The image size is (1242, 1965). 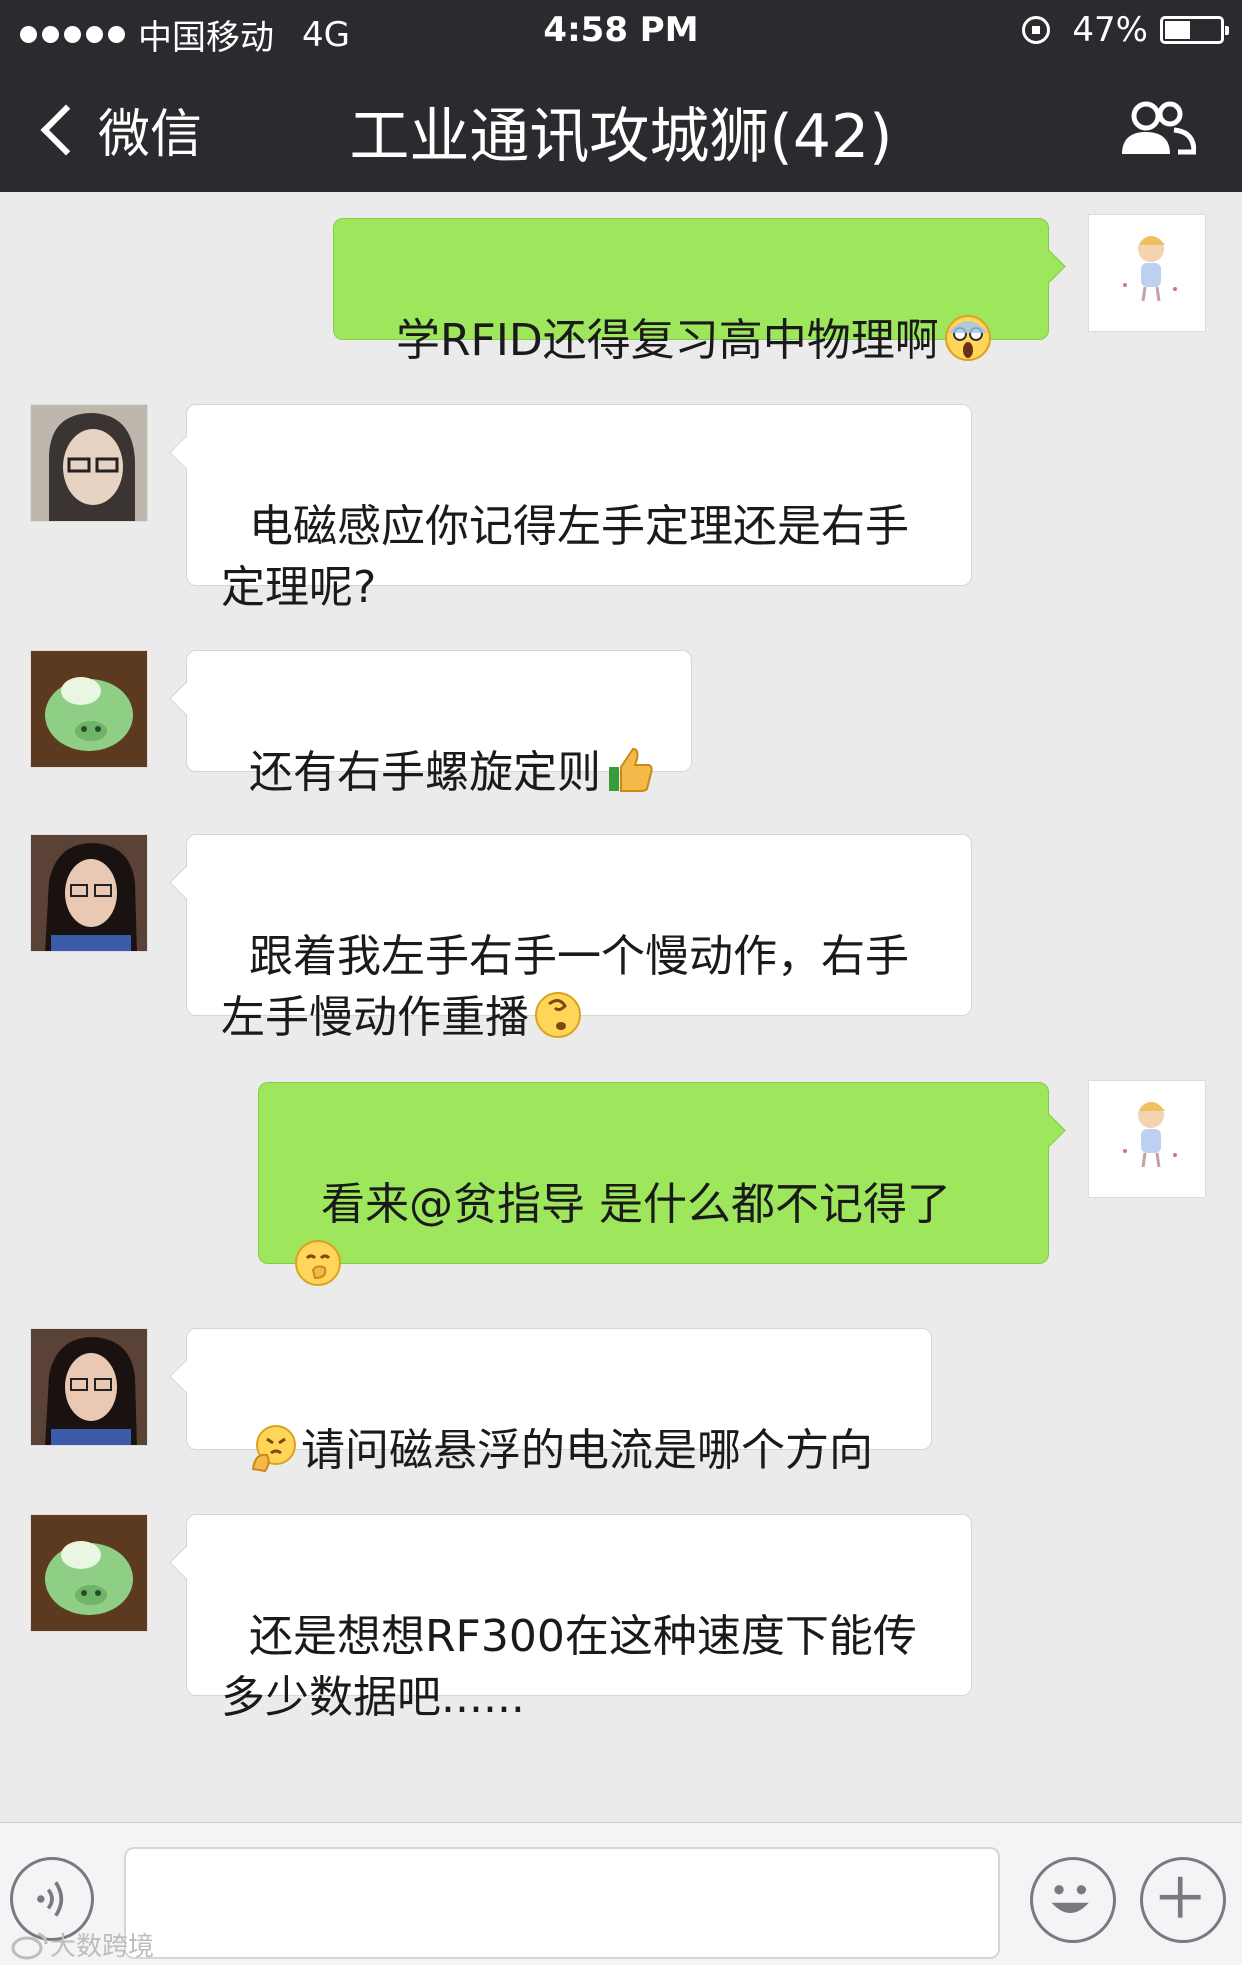 What do you see at coordinates (630, 769) in the screenshot?
I see `thumbs-up-emoji` at bounding box center [630, 769].